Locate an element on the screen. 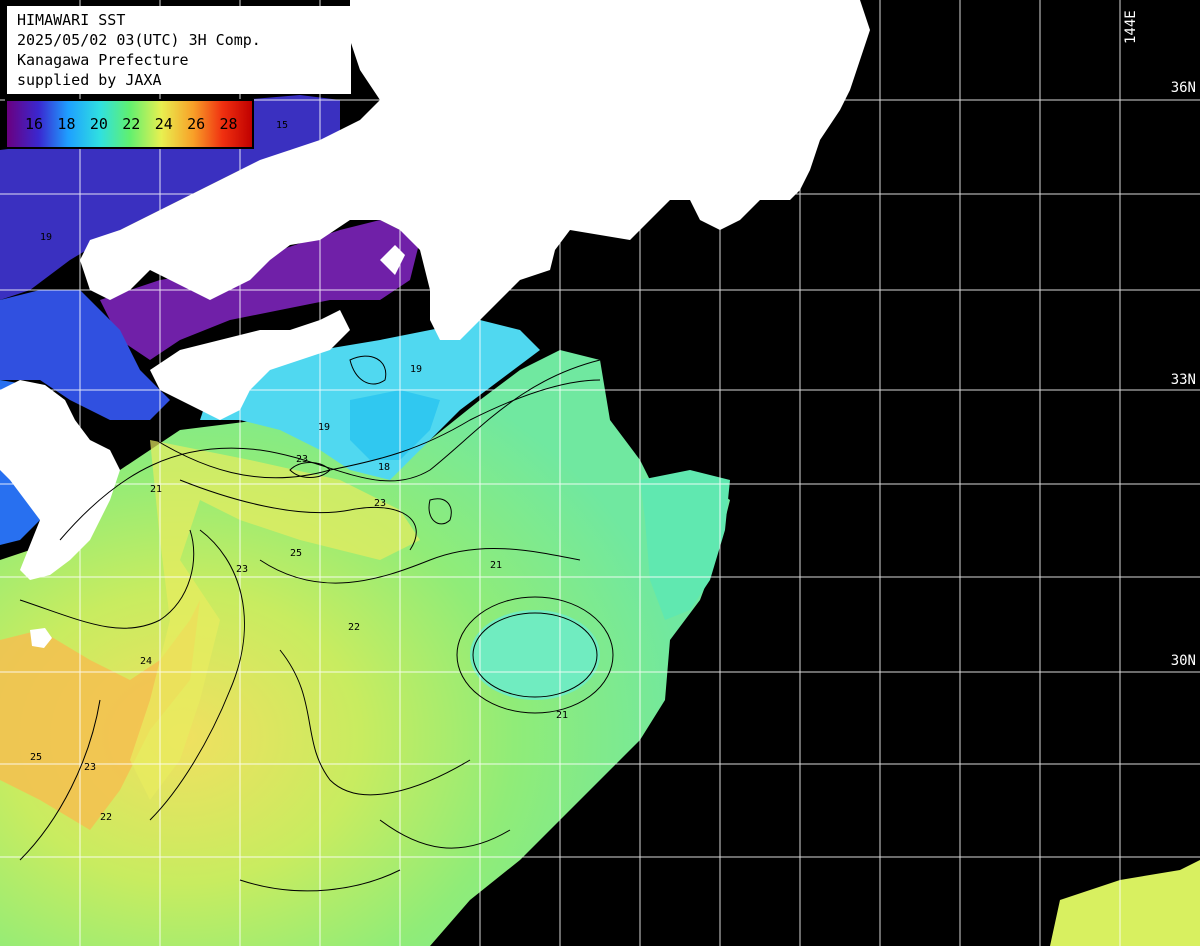 This screenshot has width=1200, height=946. legend-tick: 28 is located at coordinates (228, 124).